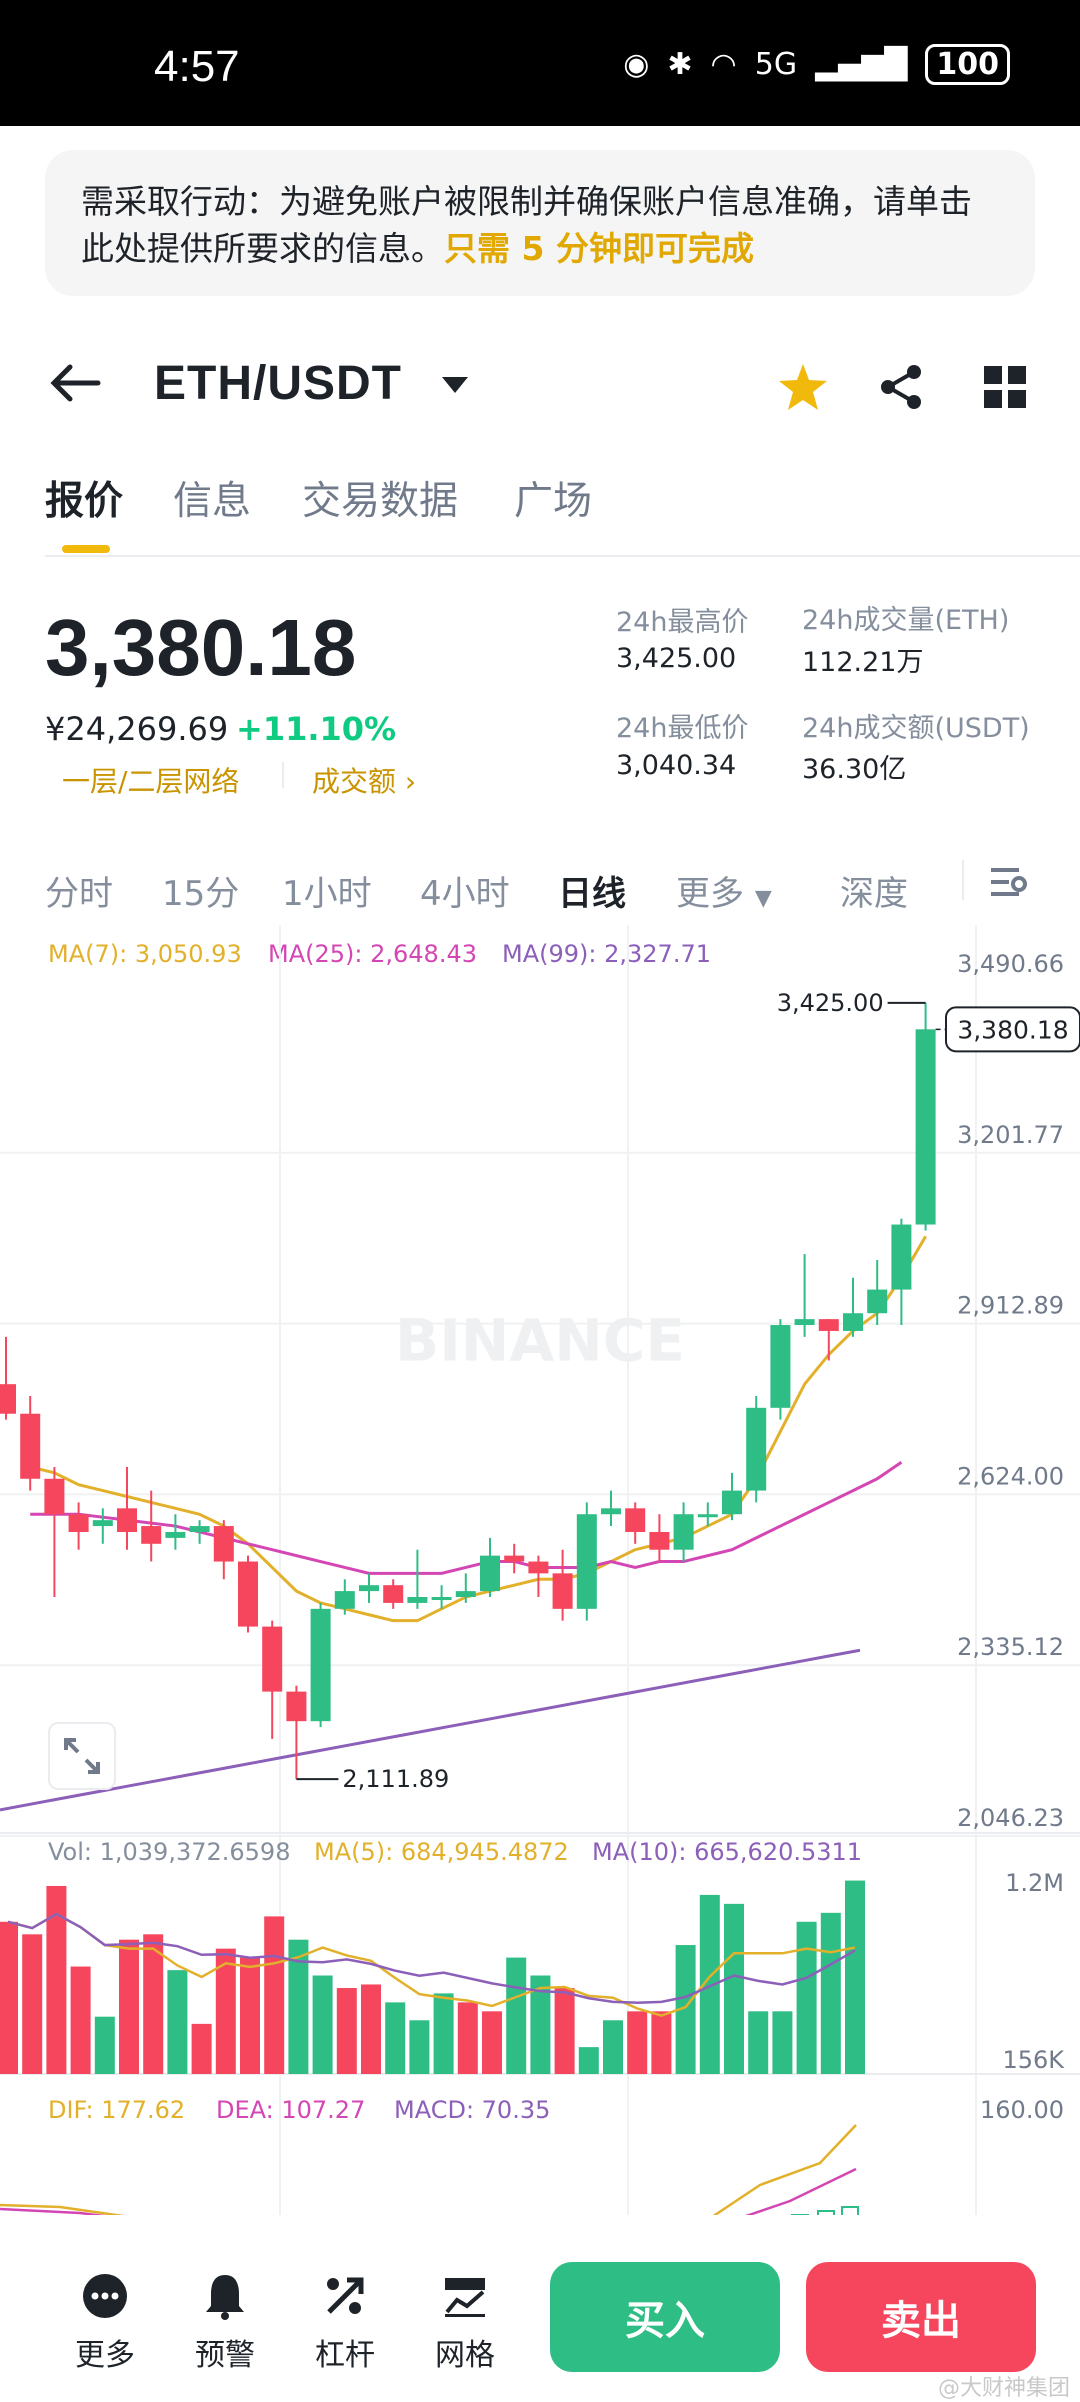 This screenshot has height=2402, width=1080. What do you see at coordinates (901, 387) in the screenshot?
I see `share-icon` at bounding box center [901, 387].